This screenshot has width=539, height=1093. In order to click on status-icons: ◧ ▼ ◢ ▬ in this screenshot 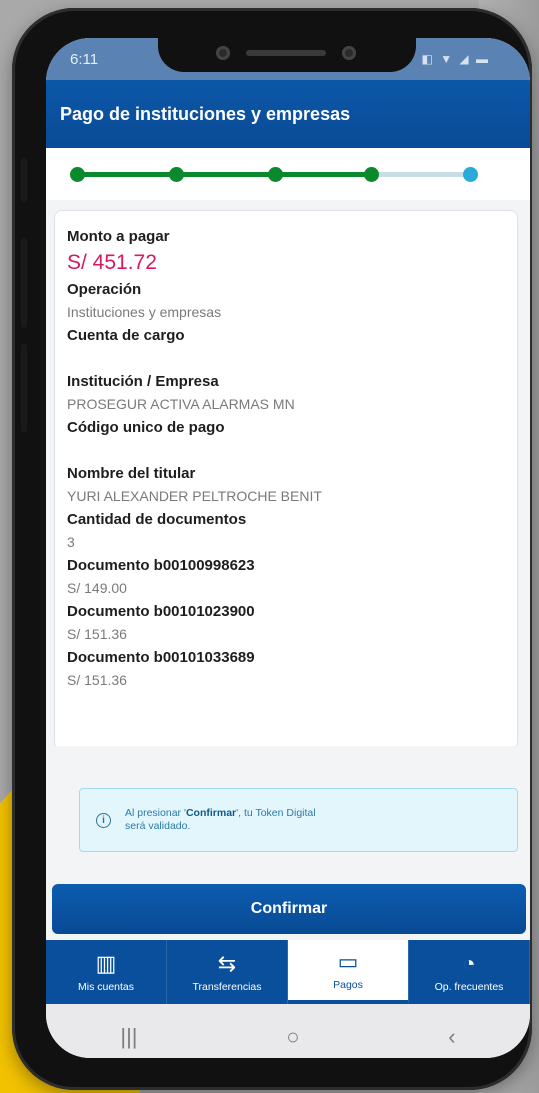, I will do `click(455, 59)`.